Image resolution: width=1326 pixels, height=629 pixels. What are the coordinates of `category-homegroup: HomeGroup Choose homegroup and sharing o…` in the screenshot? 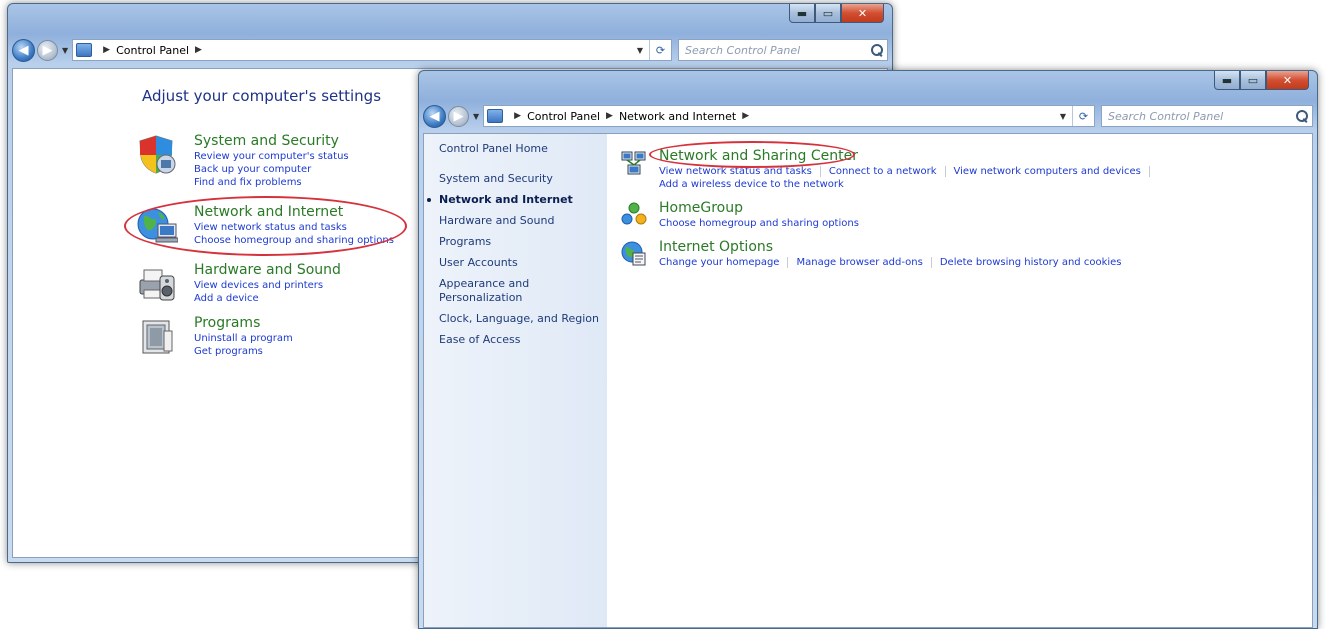 It's located at (966, 215).